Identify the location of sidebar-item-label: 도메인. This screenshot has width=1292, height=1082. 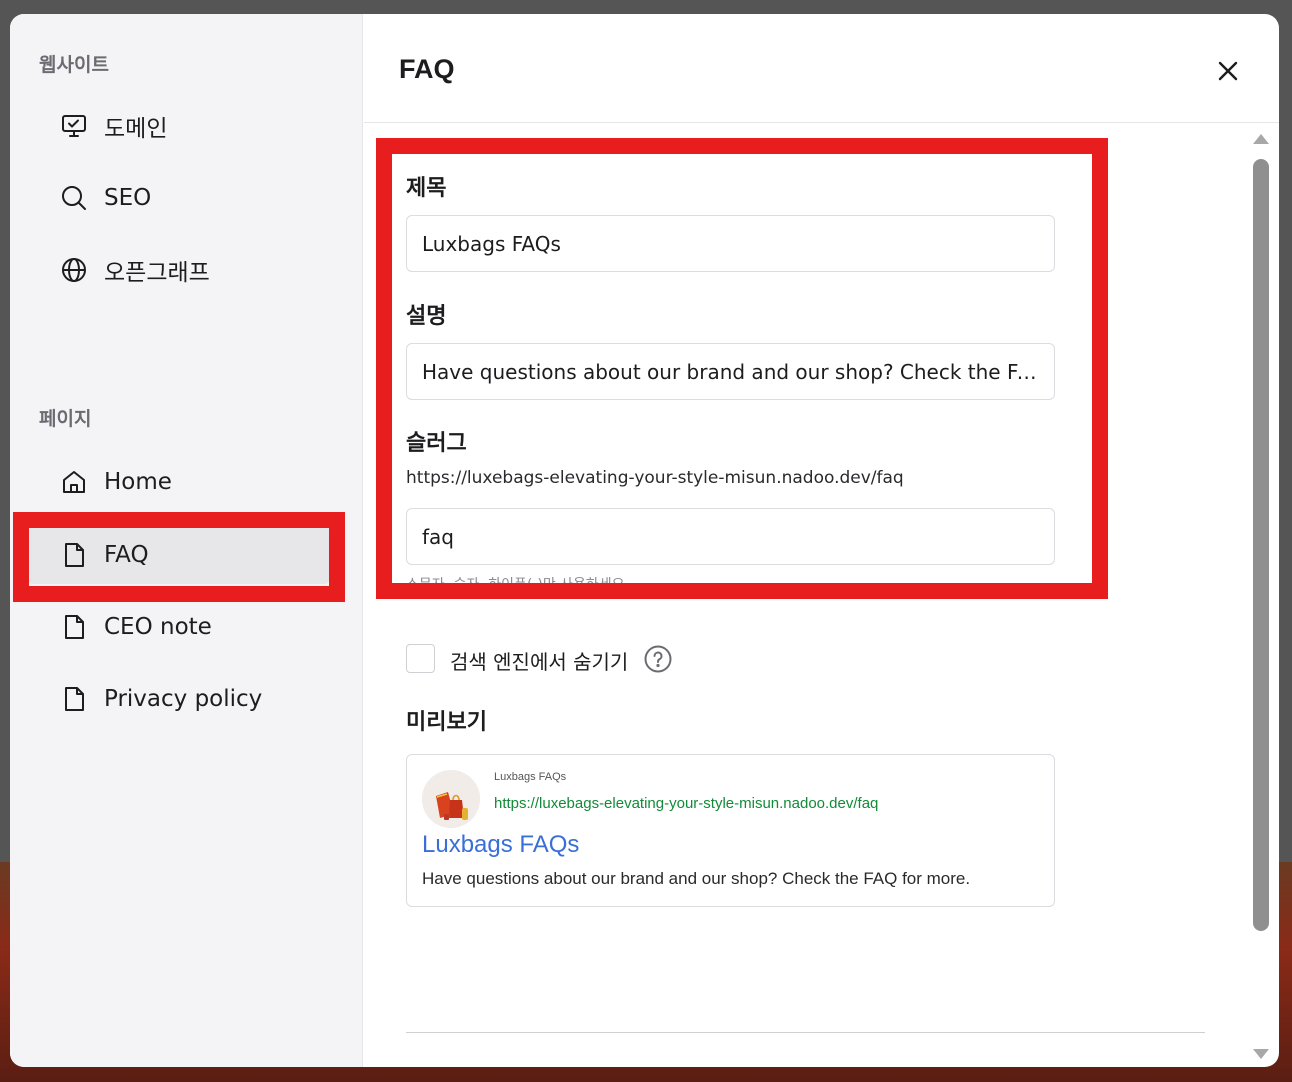
(136, 129).